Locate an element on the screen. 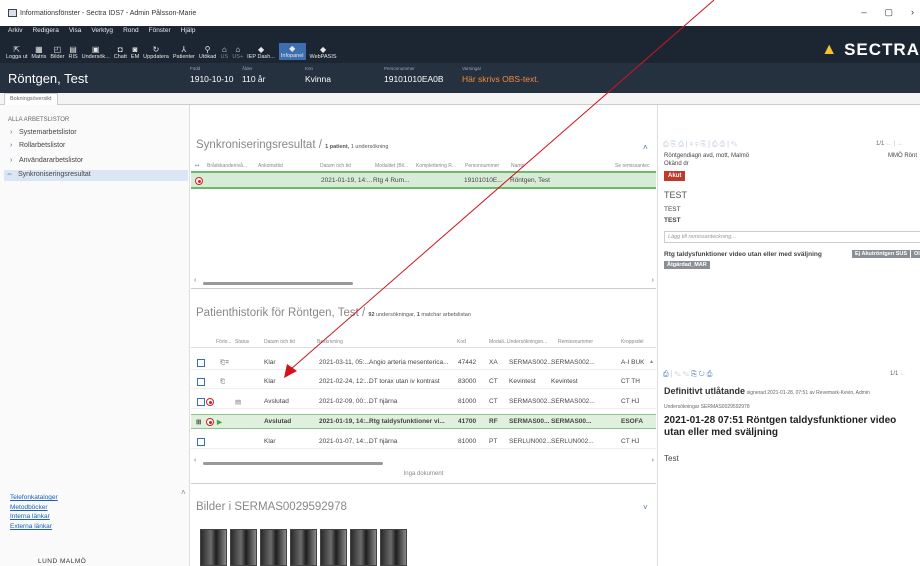 The height and width of the screenshot is (566, 920). sync-icon: ⇔ is located at coordinates (9, 174).